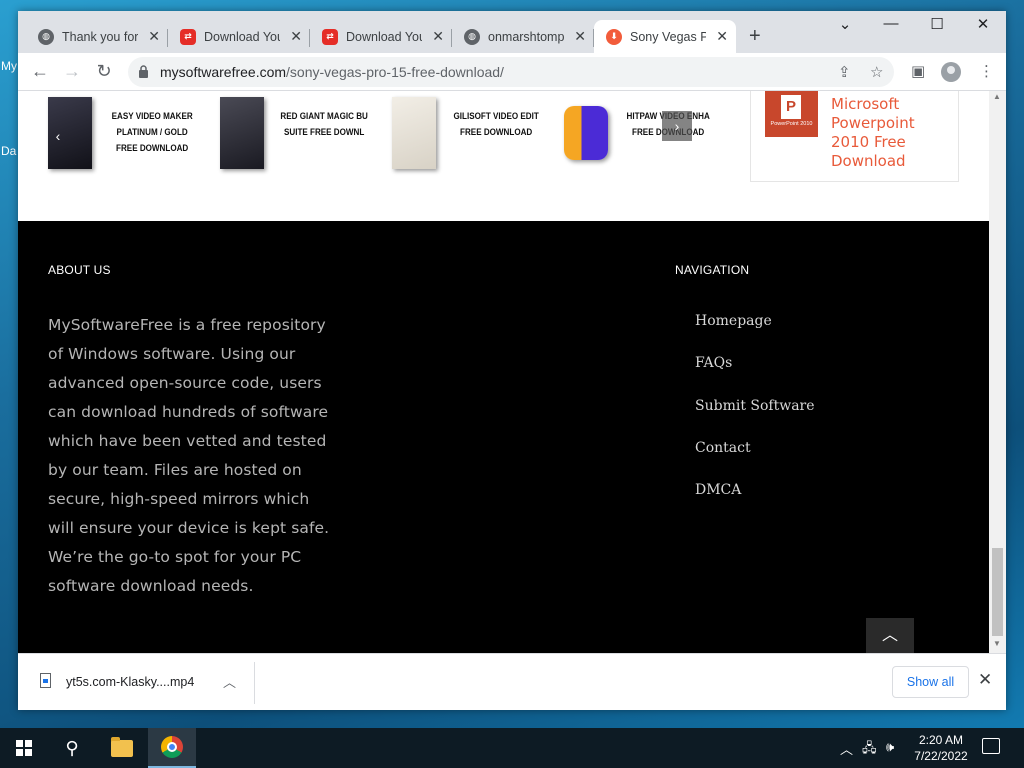 The image size is (1024, 768). Describe the element at coordinates (986, 71) in the screenshot. I see `menu-kebab-icon: ⋮` at that location.